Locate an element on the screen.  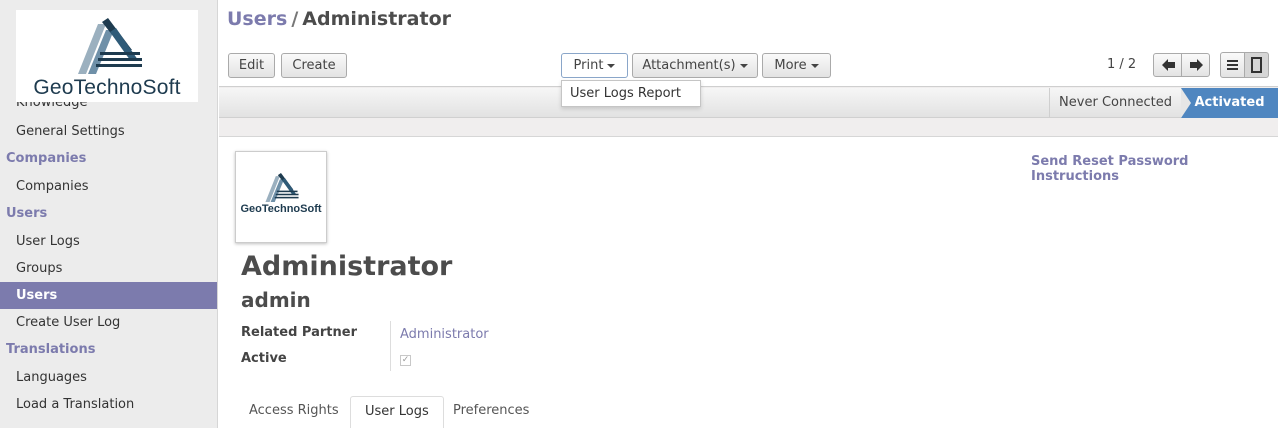
form-view-icon is located at coordinates (1256, 65).